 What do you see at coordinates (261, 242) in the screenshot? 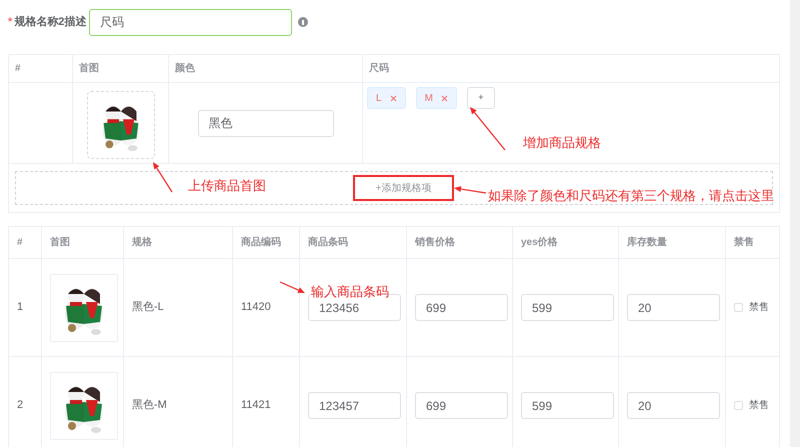
I see `column-header: 商品编码` at bounding box center [261, 242].